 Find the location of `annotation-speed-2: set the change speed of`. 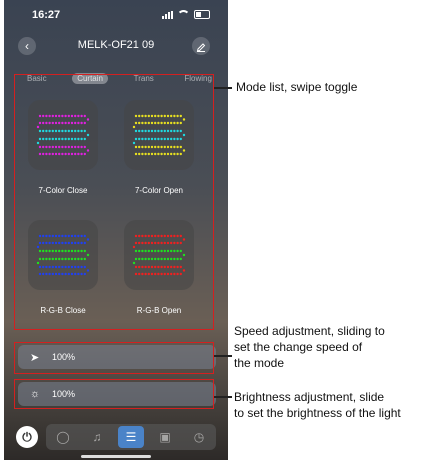

annotation-speed-2: set the change speed of is located at coordinates (298, 347).